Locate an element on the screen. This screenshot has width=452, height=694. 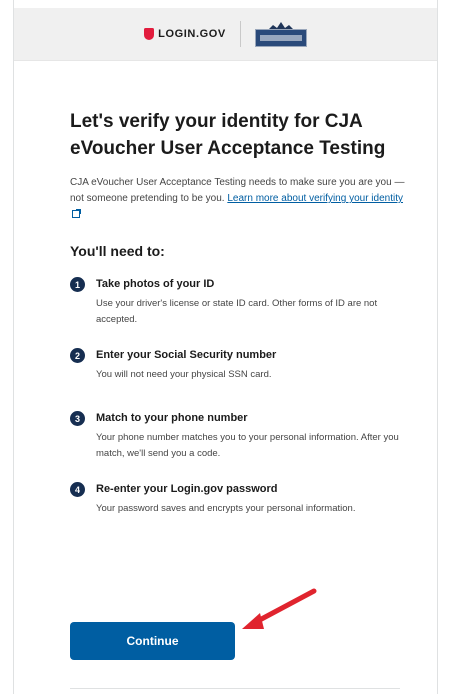
login-logo-text: LOGIN.GOV is located at coordinates (192, 34).